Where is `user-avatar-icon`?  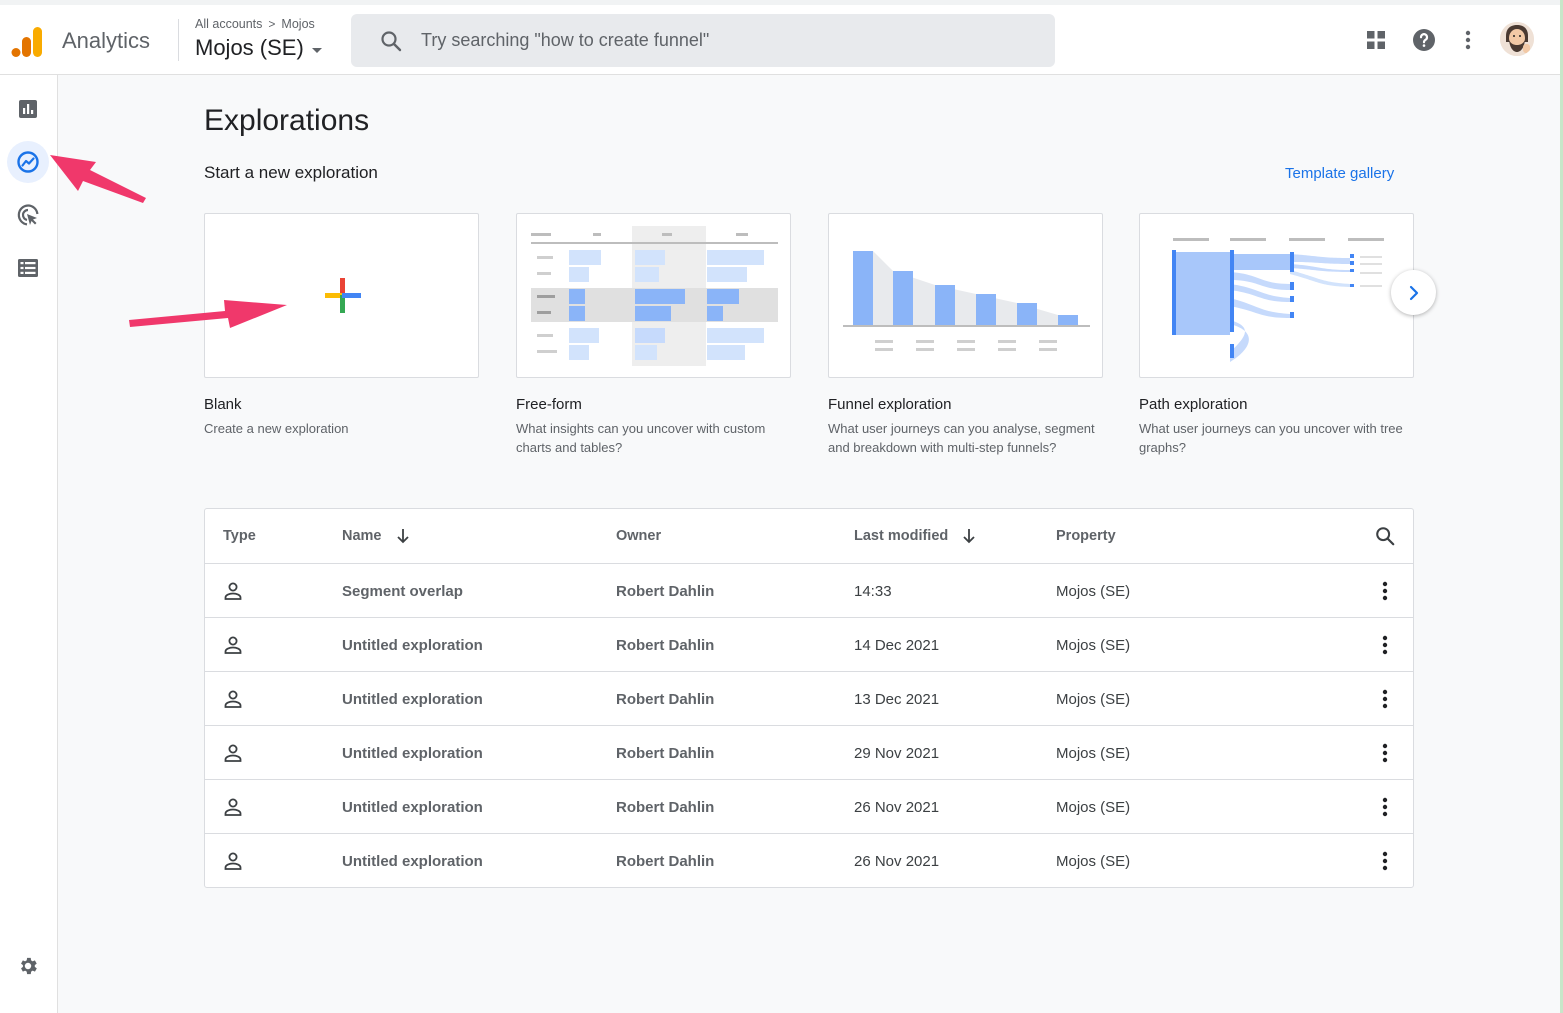
user-avatar-icon is located at coordinates (1517, 39).